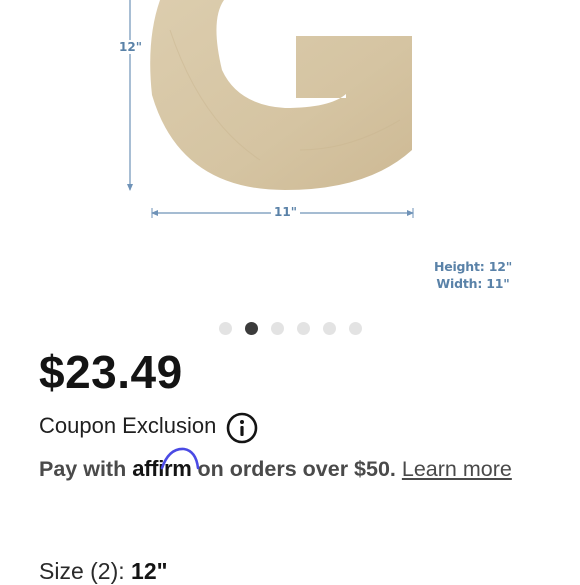 The height and width of the screenshot is (585, 580). I want to click on carousel-dot-active, so click(251, 328).